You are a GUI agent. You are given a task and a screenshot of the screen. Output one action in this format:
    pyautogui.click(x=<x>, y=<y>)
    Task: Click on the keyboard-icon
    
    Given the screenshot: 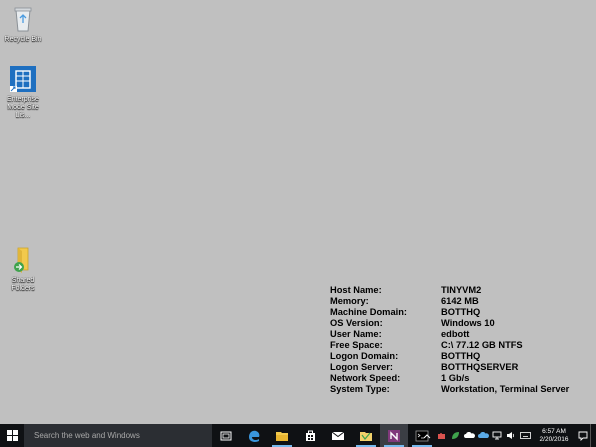 What is the action you would take?
    pyautogui.click(x=525, y=435)
    